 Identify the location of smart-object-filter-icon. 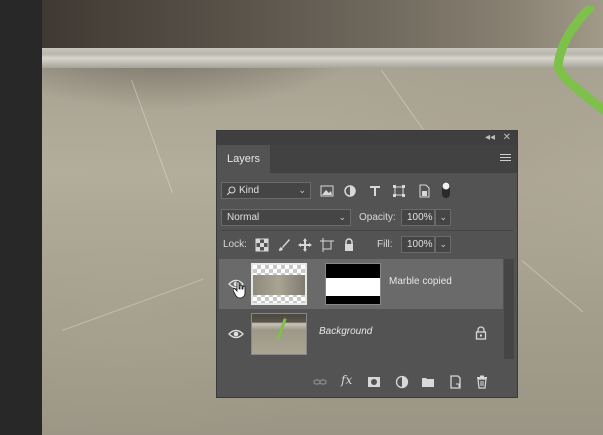
(424, 191).